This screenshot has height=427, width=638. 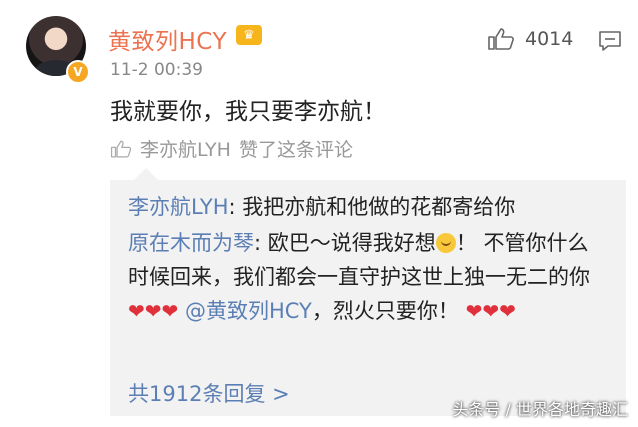 What do you see at coordinates (185, 148) in the screenshot?
I see `liked-by-user: 李亦航LYH` at bounding box center [185, 148].